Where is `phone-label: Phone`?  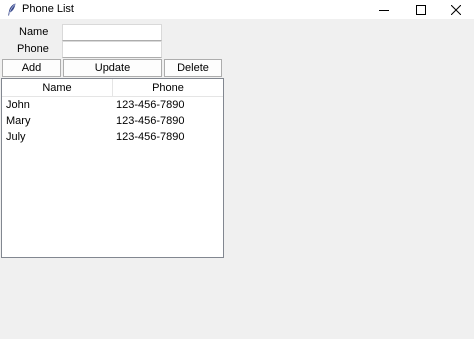 phone-label: Phone is located at coordinates (33, 49).